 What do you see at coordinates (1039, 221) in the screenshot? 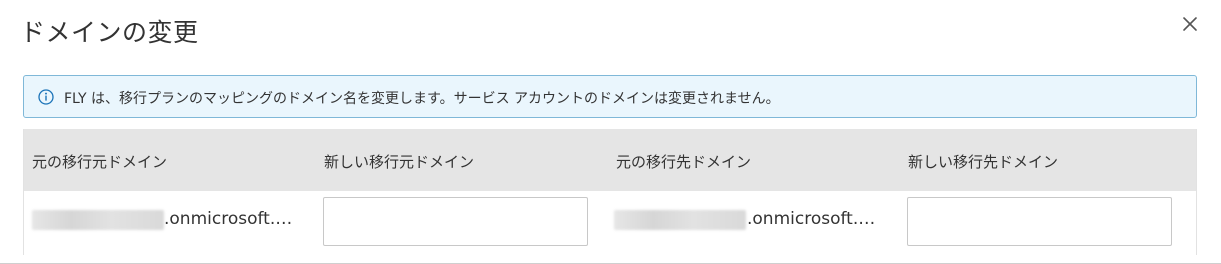
I see `new-destination-domain-input` at bounding box center [1039, 221].